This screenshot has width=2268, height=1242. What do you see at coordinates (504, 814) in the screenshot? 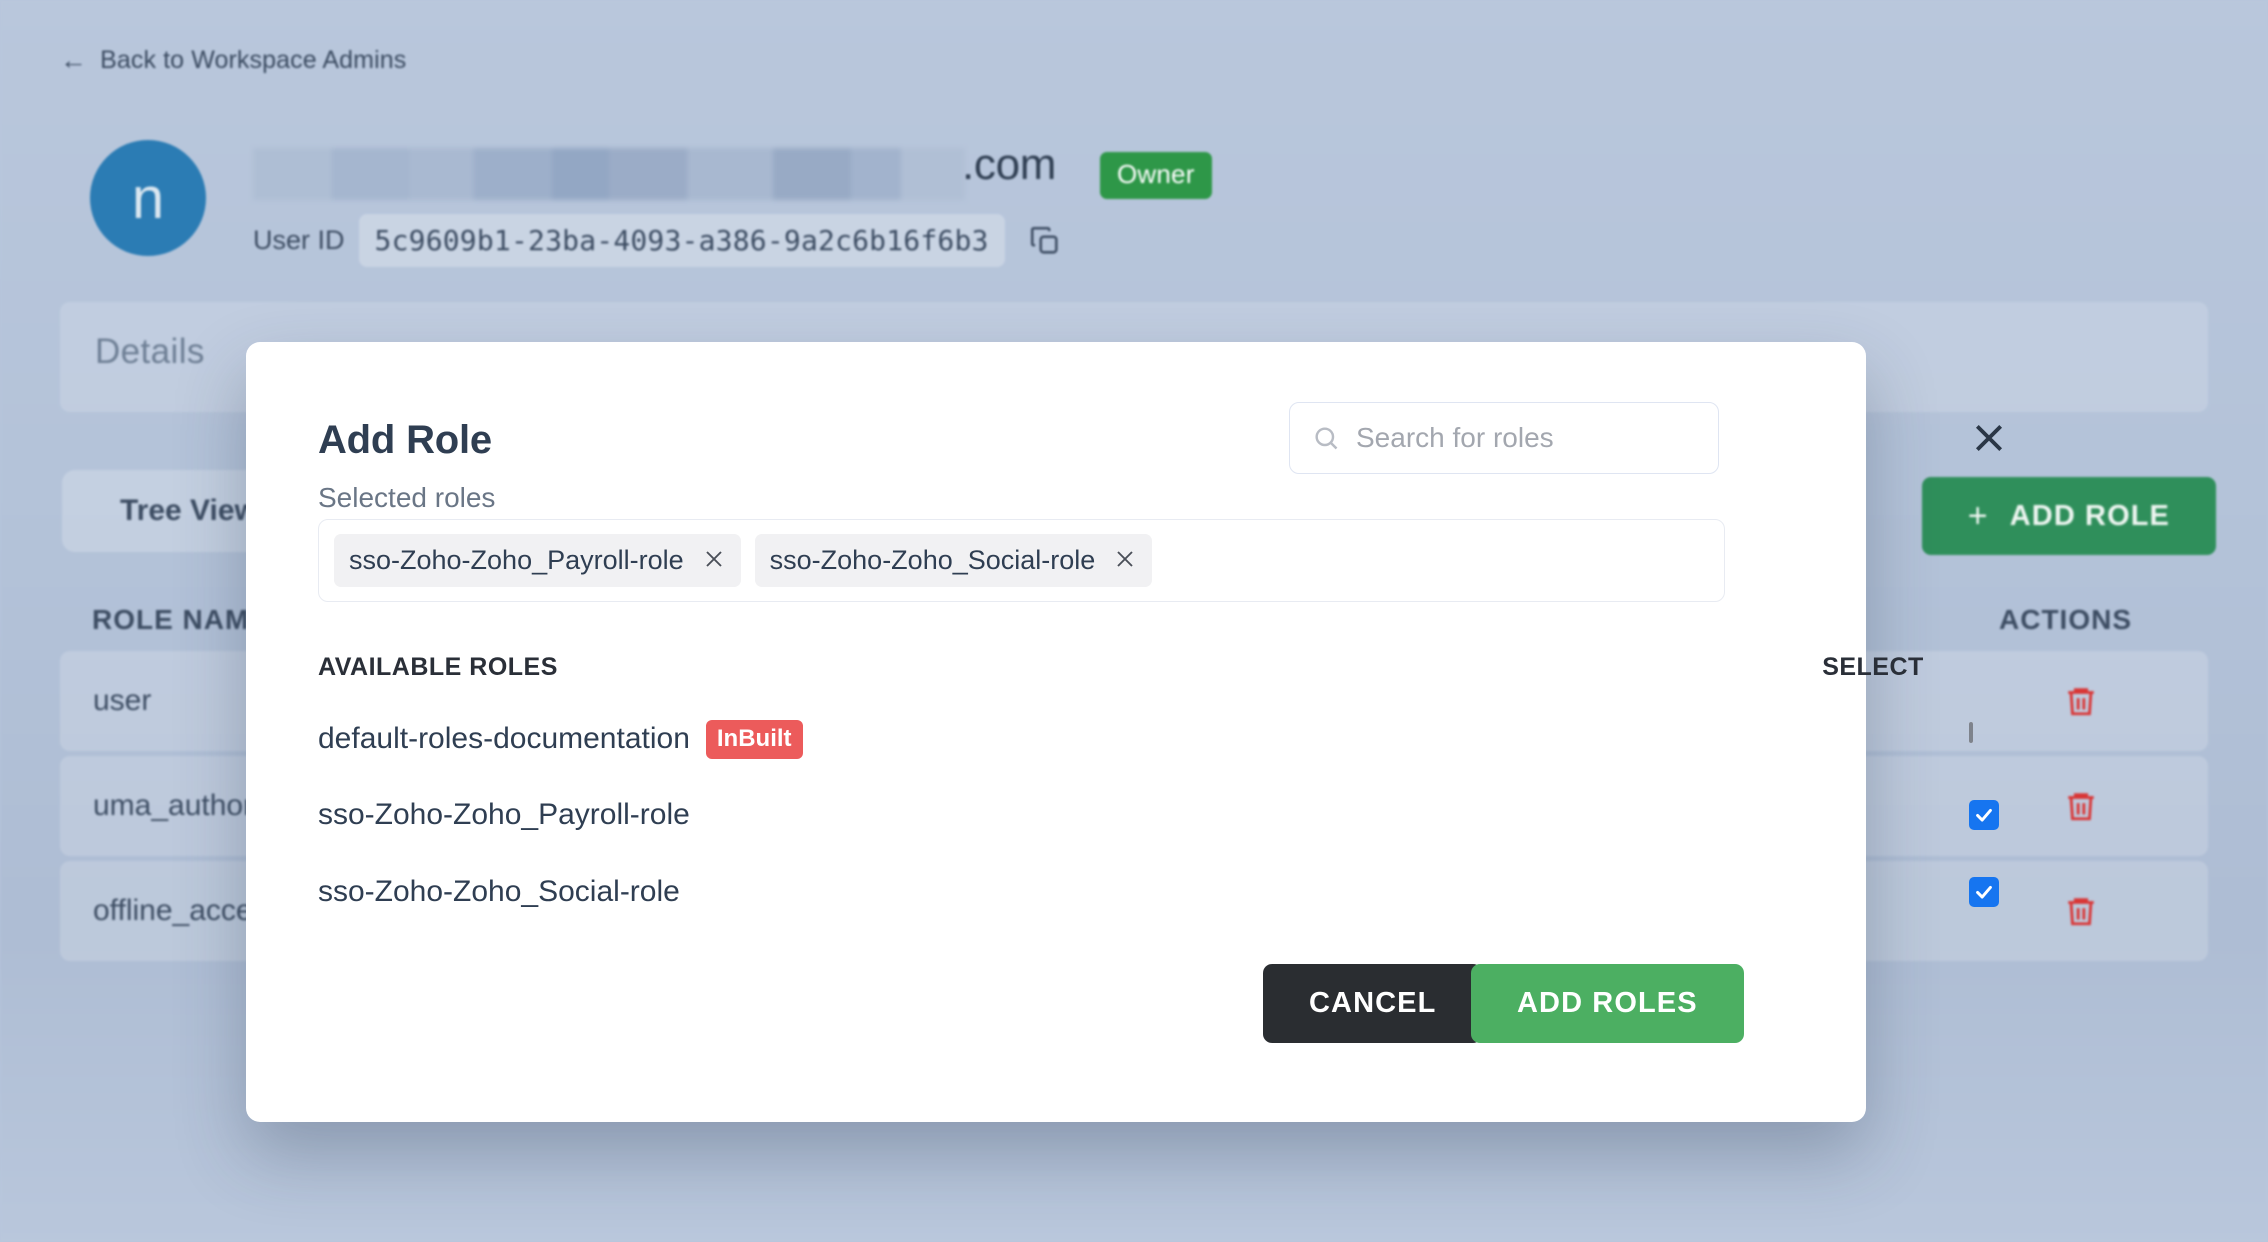
I see `available-role-name: sso-Zoho-Zoho_Payroll-role` at bounding box center [504, 814].